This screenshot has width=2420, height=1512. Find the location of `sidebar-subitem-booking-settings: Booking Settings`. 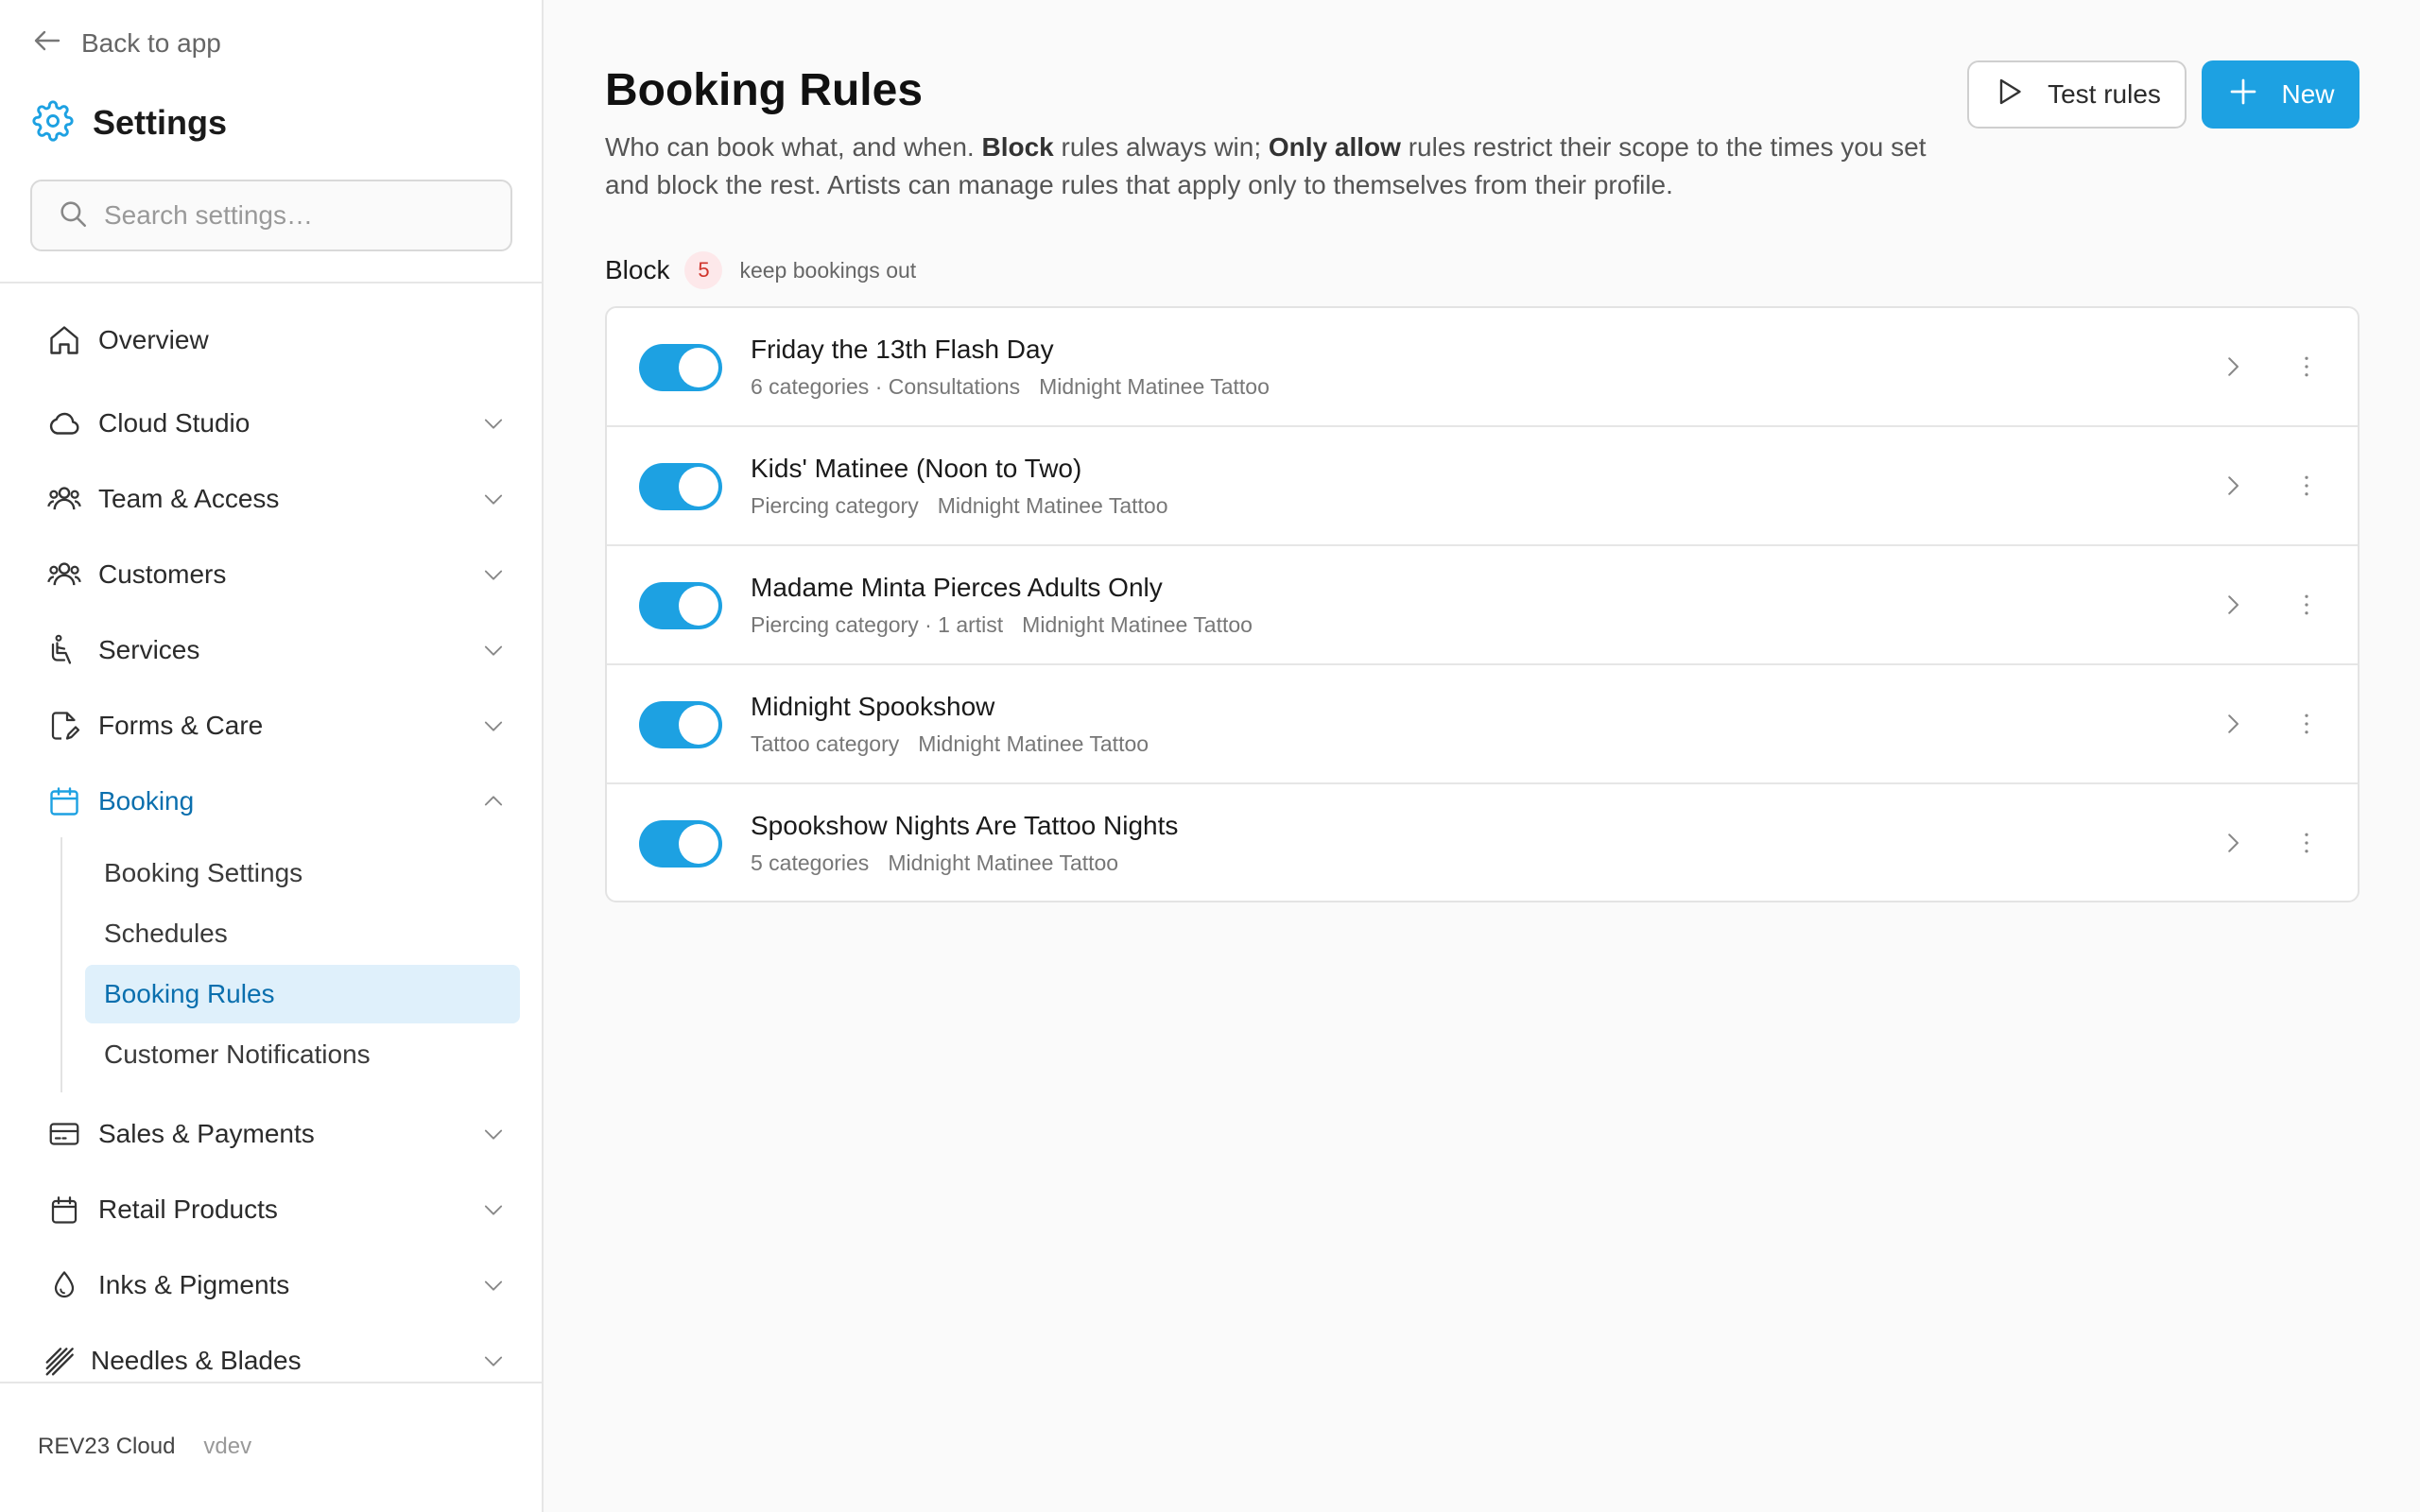

sidebar-subitem-booking-settings: Booking Settings is located at coordinates (302, 873).